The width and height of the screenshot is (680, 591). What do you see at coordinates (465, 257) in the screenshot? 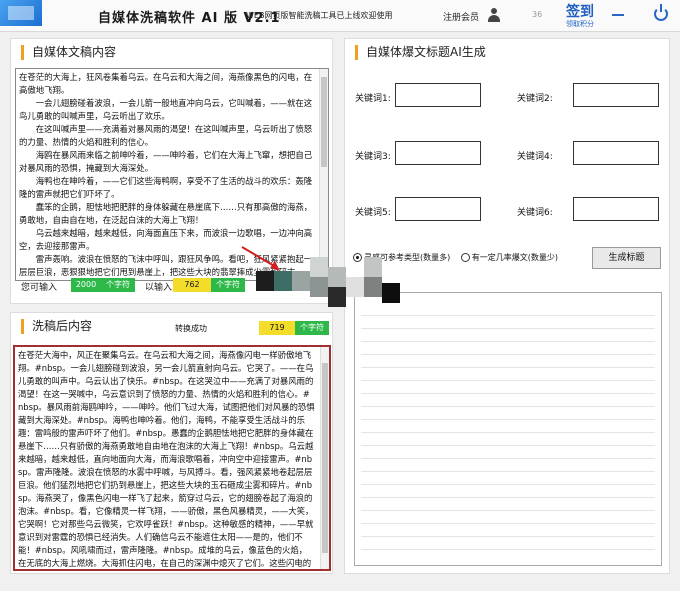
I see `radio-button` at bounding box center [465, 257].